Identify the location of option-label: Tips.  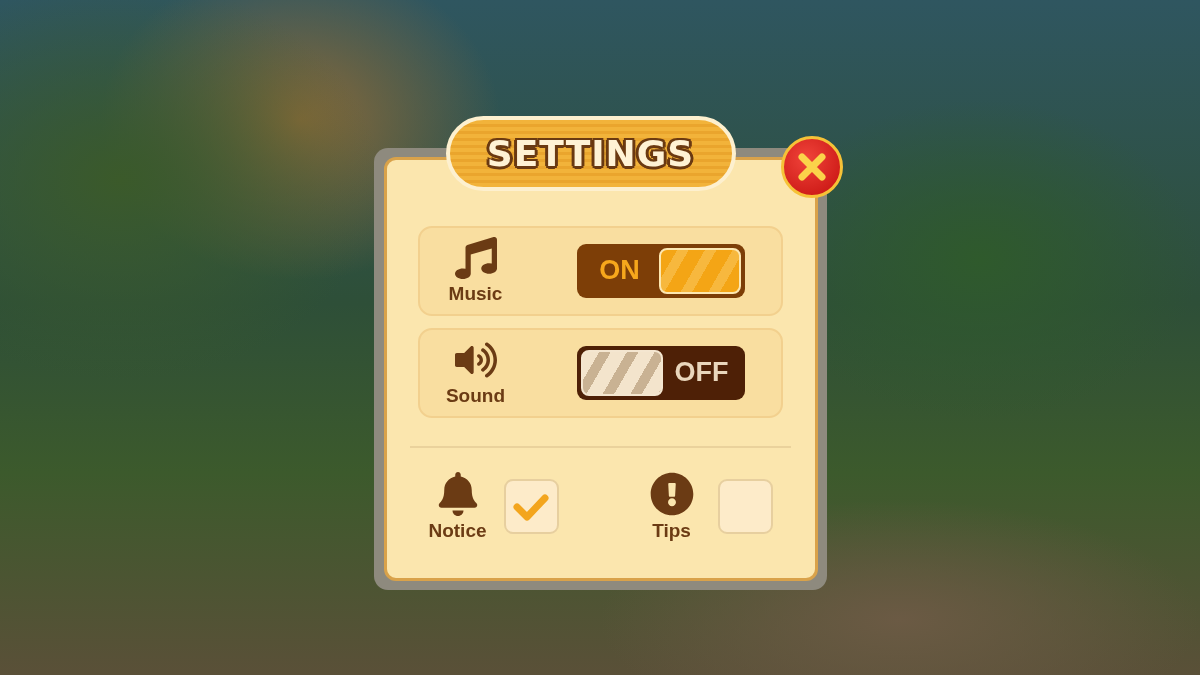
(671, 530).